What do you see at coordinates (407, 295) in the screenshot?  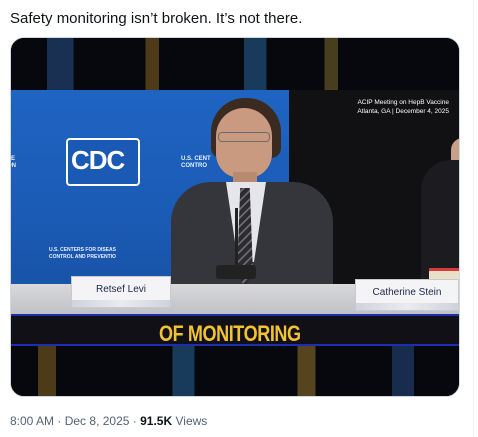 I see `nameplate-right: Catherine Stein` at bounding box center [407, 295].